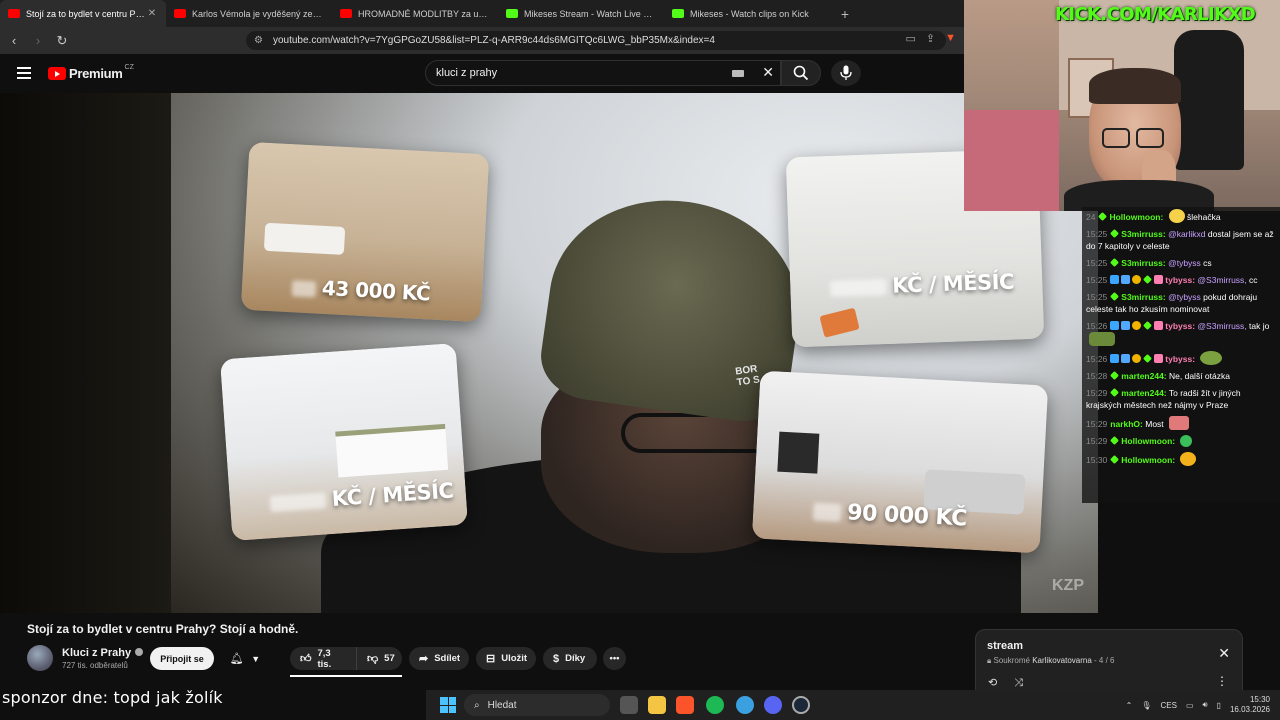  Describe the element at coordinates (930, 38) in the screenshot. I see `share-icon: ⇪` at that location.